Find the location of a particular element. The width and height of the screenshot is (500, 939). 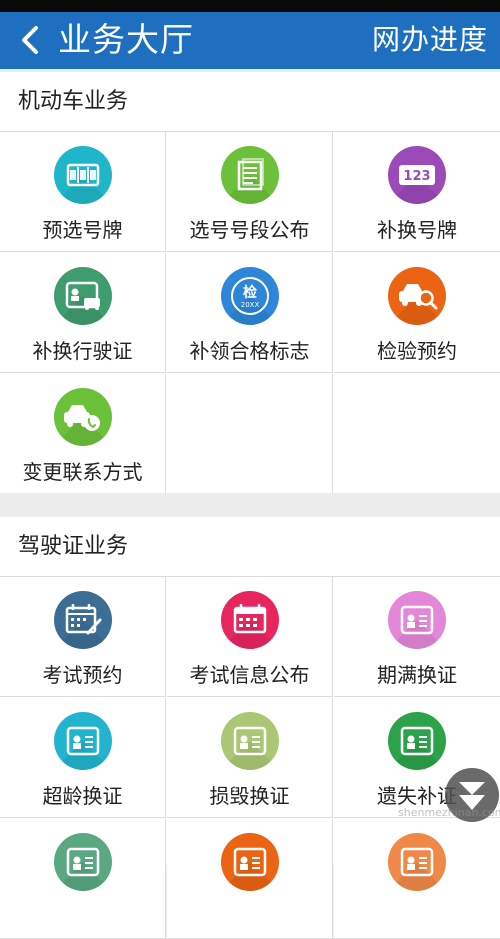

service-label: 变更联系方式 is located at coordinates (82, 472).